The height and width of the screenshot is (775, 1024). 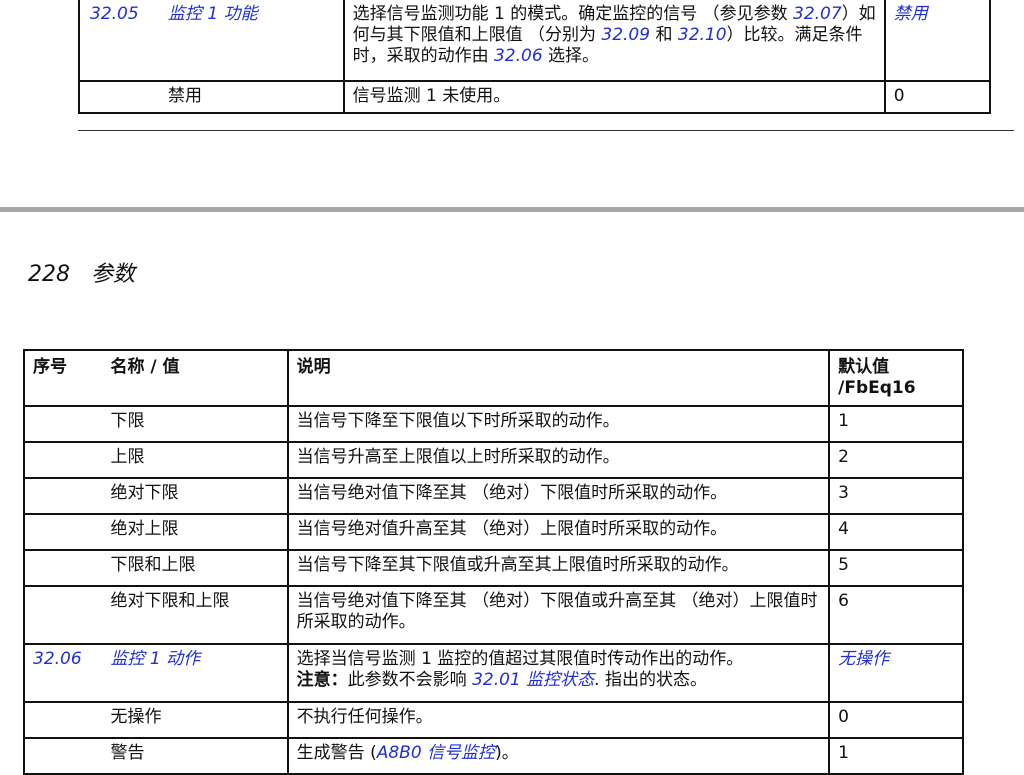 I want to click on default-value-link: 禁用, so click(x=911, y=14).